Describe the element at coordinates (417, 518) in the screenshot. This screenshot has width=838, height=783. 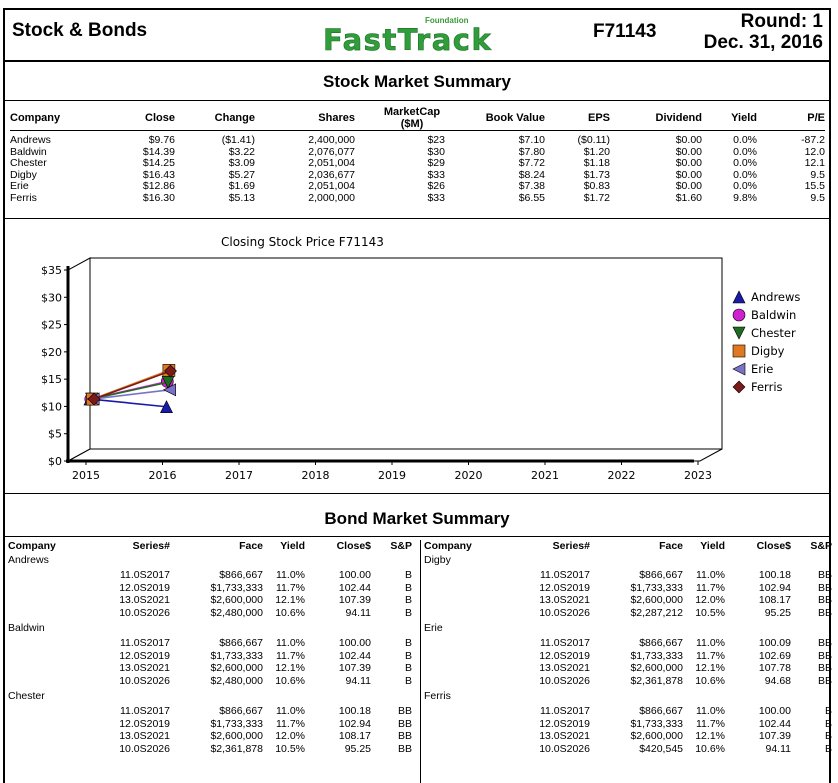
I see `bond-summary-title: Bond Market Summary` at that location.